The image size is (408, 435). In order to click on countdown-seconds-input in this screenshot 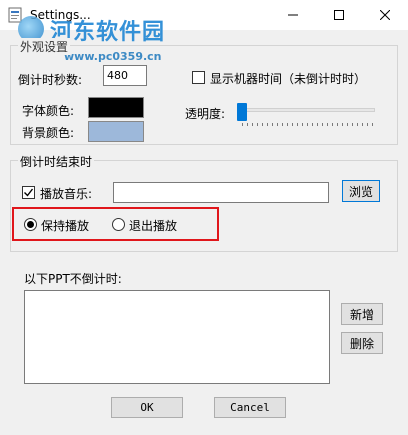, I will do `click(125, 75)`.